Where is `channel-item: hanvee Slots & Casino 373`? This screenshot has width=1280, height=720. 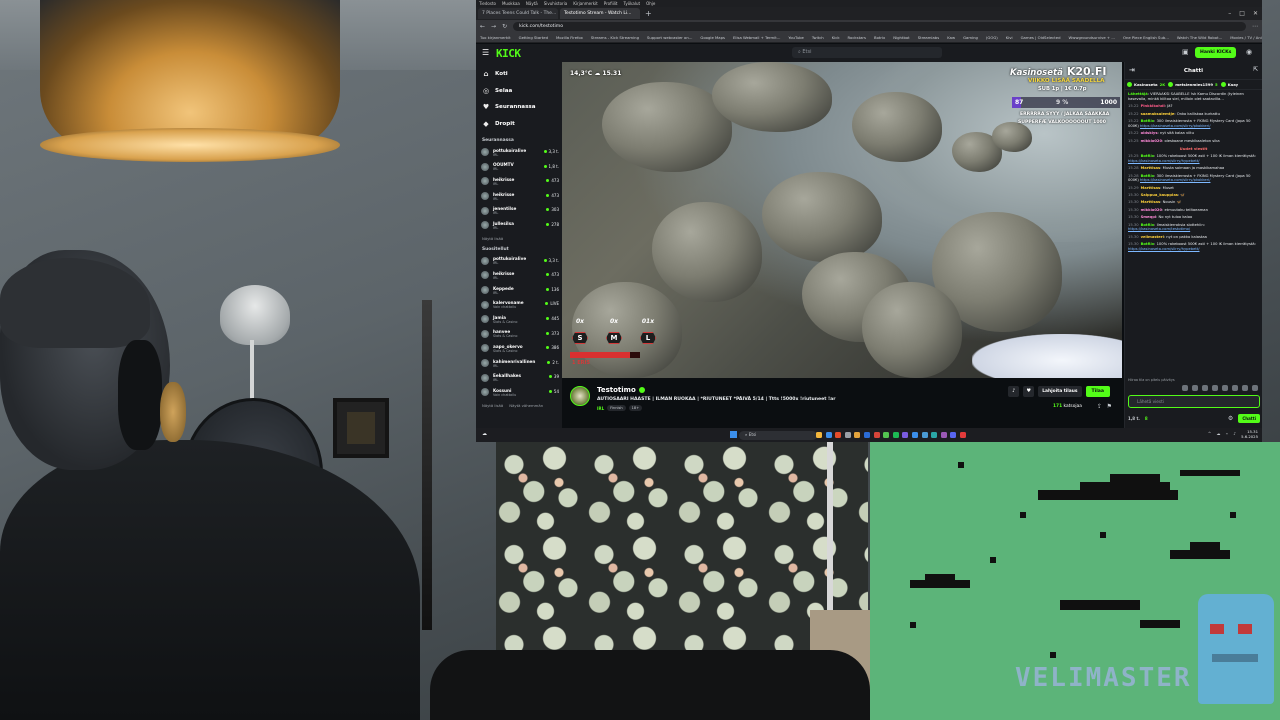 channel-item: hanvee Slots & Casino 373 is located at coordinates (519, 334).